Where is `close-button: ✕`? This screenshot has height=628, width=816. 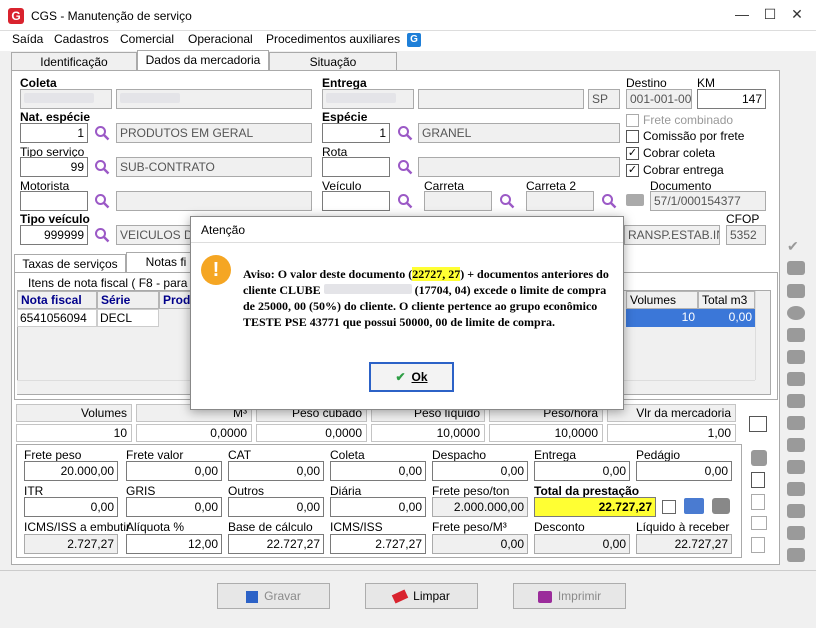 close-button: ✕ is located at coordinates (797, 14).